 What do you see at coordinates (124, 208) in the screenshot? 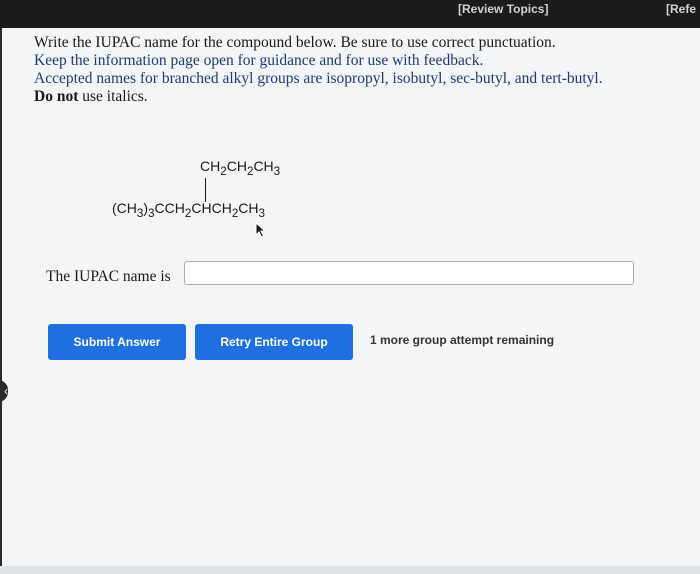
I see `formula-part: (CH` at bounding box center [124, 208].